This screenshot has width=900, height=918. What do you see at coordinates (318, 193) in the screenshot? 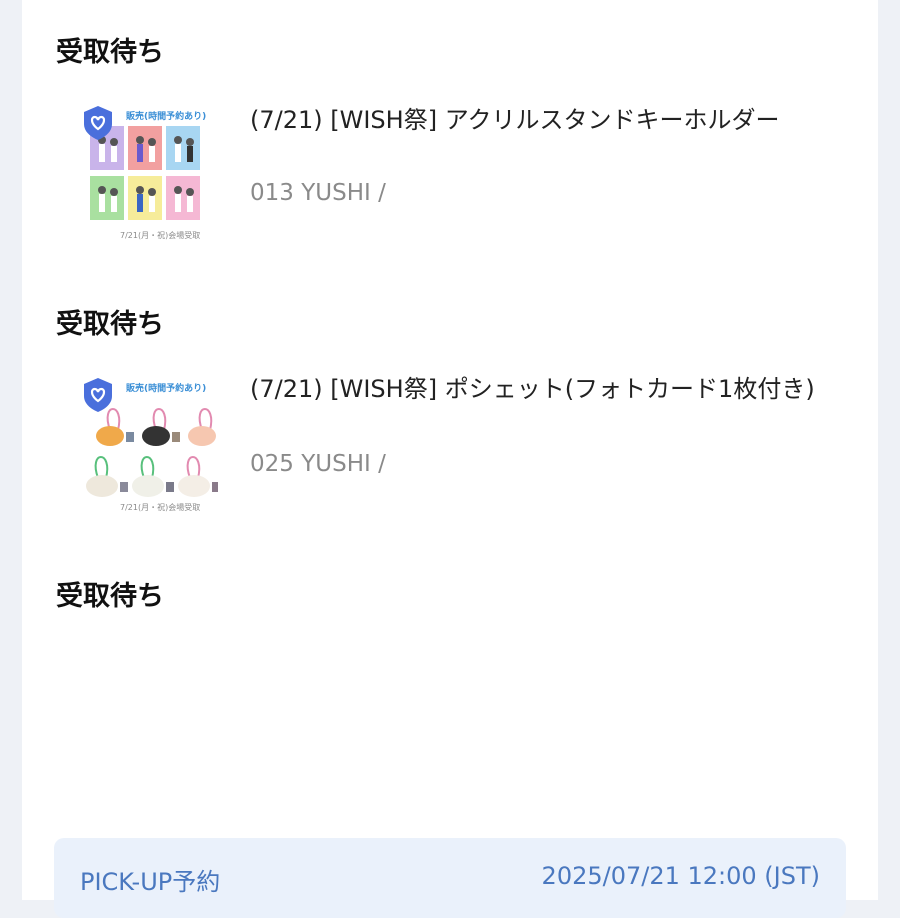
I see `product-option: 013 YUSHI /` at bounding box center [318, 193].